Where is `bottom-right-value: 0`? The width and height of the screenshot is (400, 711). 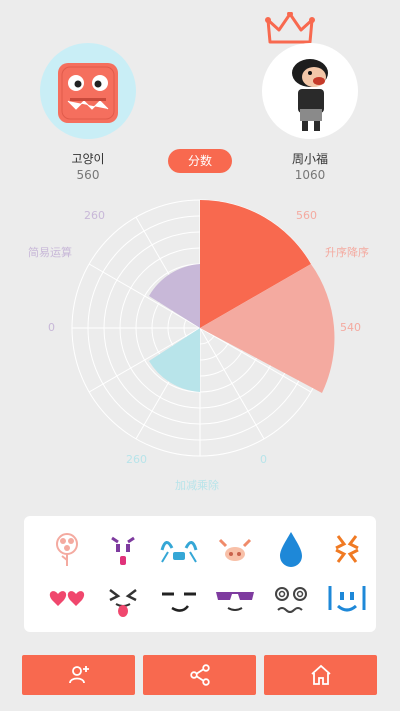
bottom-right-value: 0 is located at coordinates (263, 459).